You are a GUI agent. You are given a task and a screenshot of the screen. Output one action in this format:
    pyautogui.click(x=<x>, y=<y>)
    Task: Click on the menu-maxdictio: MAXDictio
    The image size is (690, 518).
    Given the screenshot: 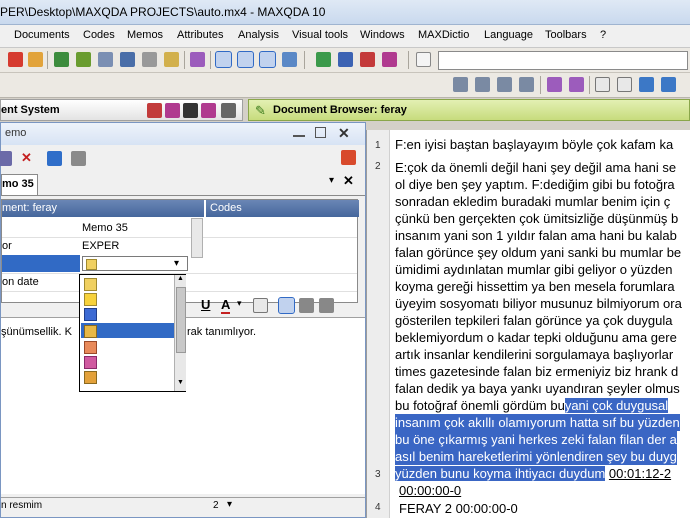 What is the action you would take?
    pyautogui.click(x=443, y=35)
    